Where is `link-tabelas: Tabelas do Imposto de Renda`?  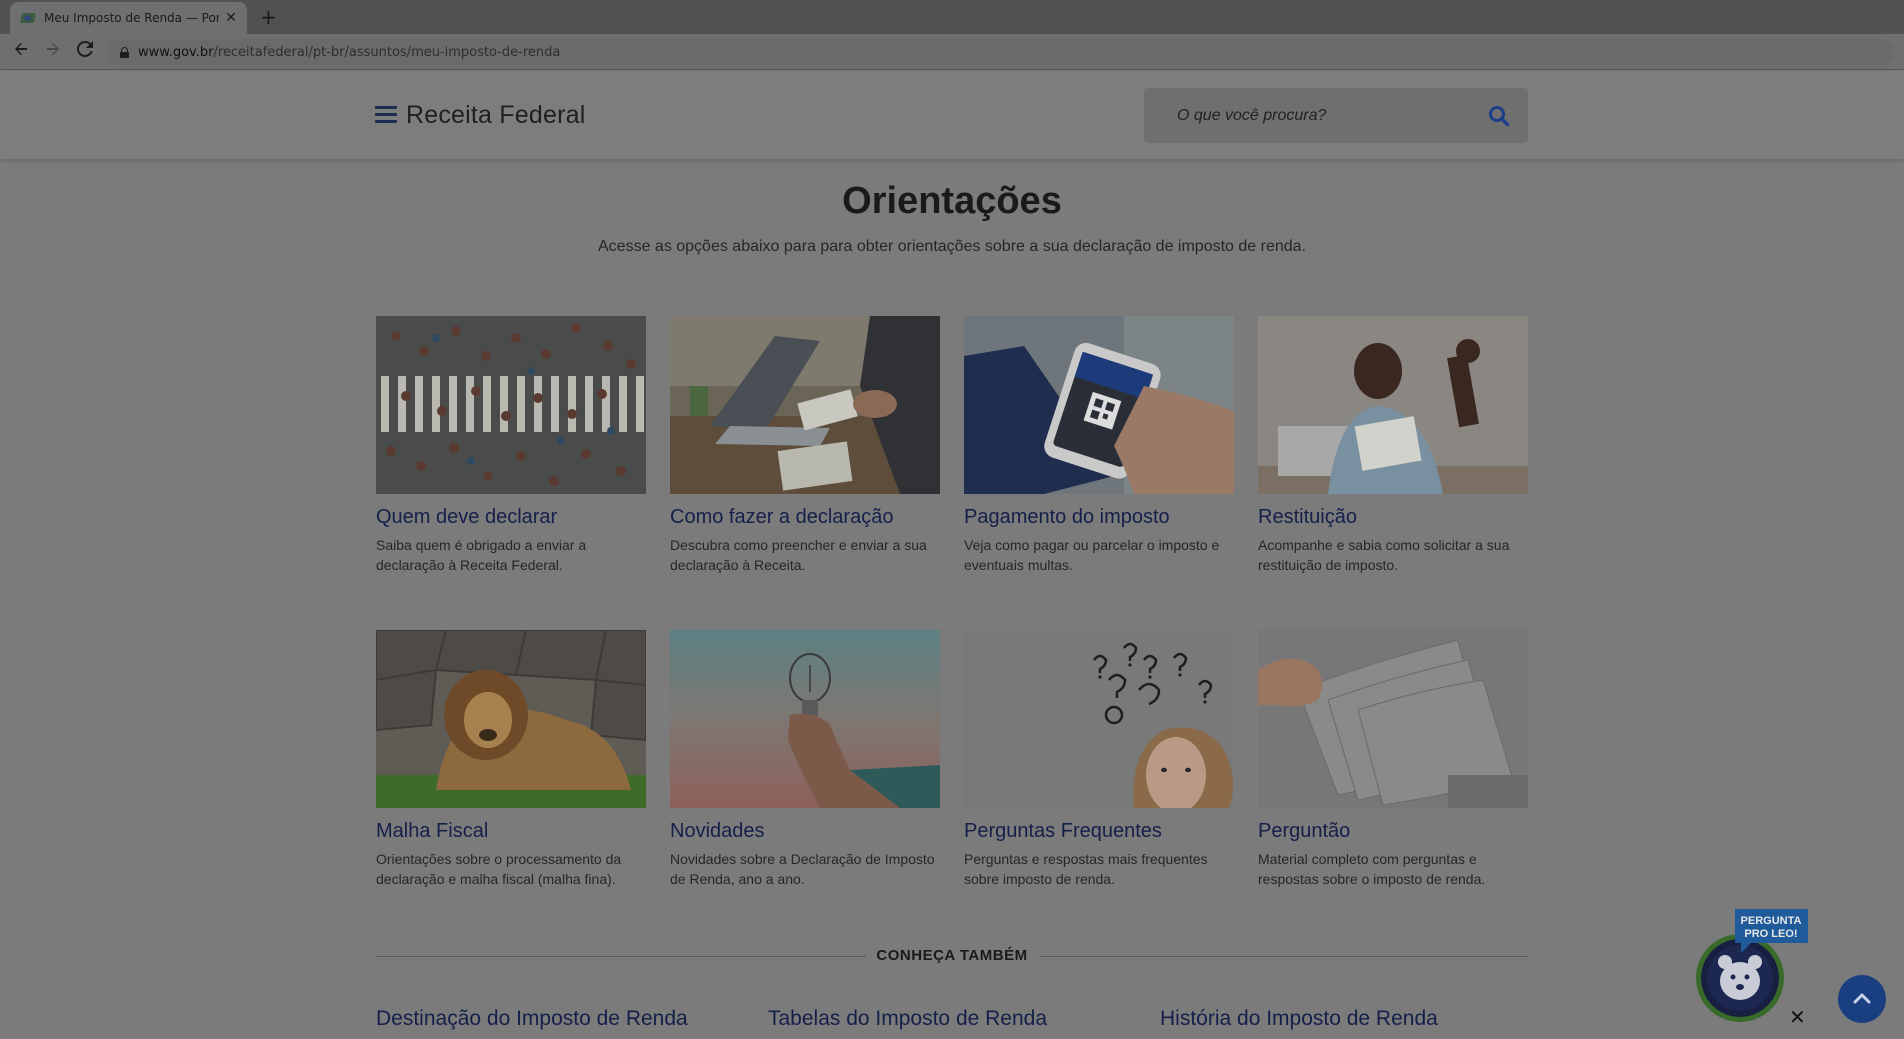
link-tabelas: Tabelas do Imposto de Renda is located at coordinates (907, 1019).